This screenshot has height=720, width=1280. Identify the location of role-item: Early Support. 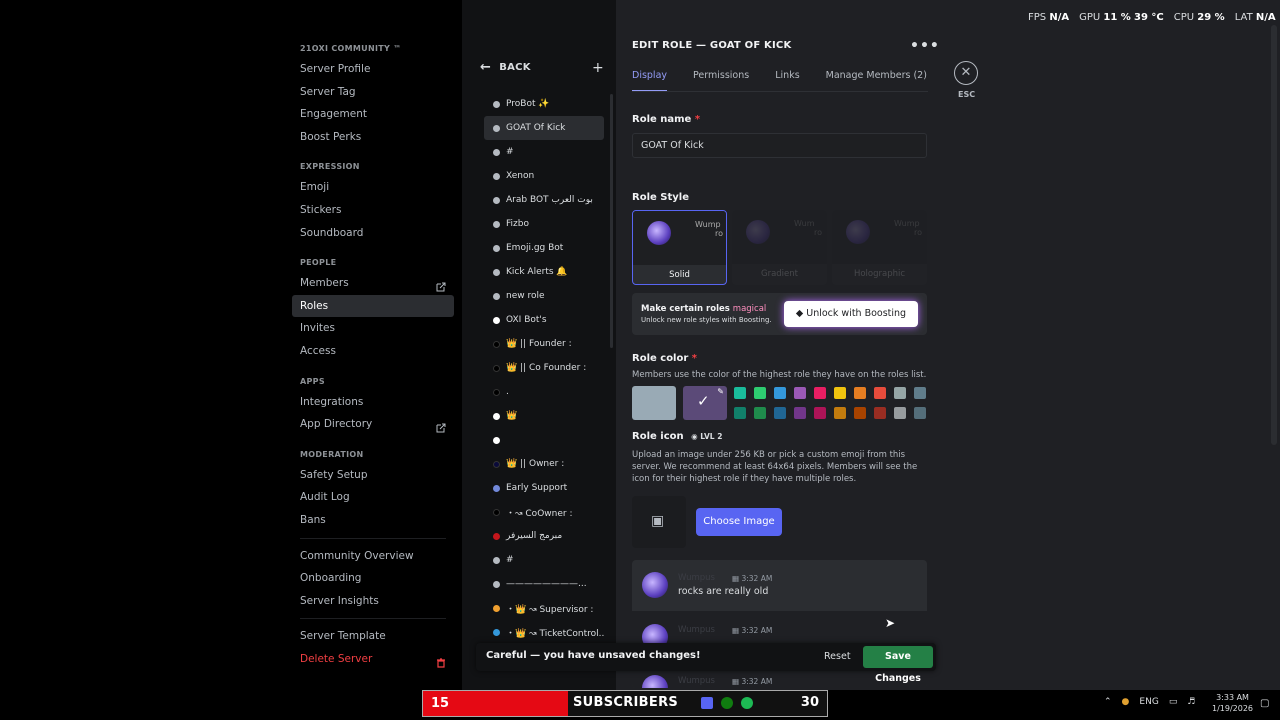
(544, 488).